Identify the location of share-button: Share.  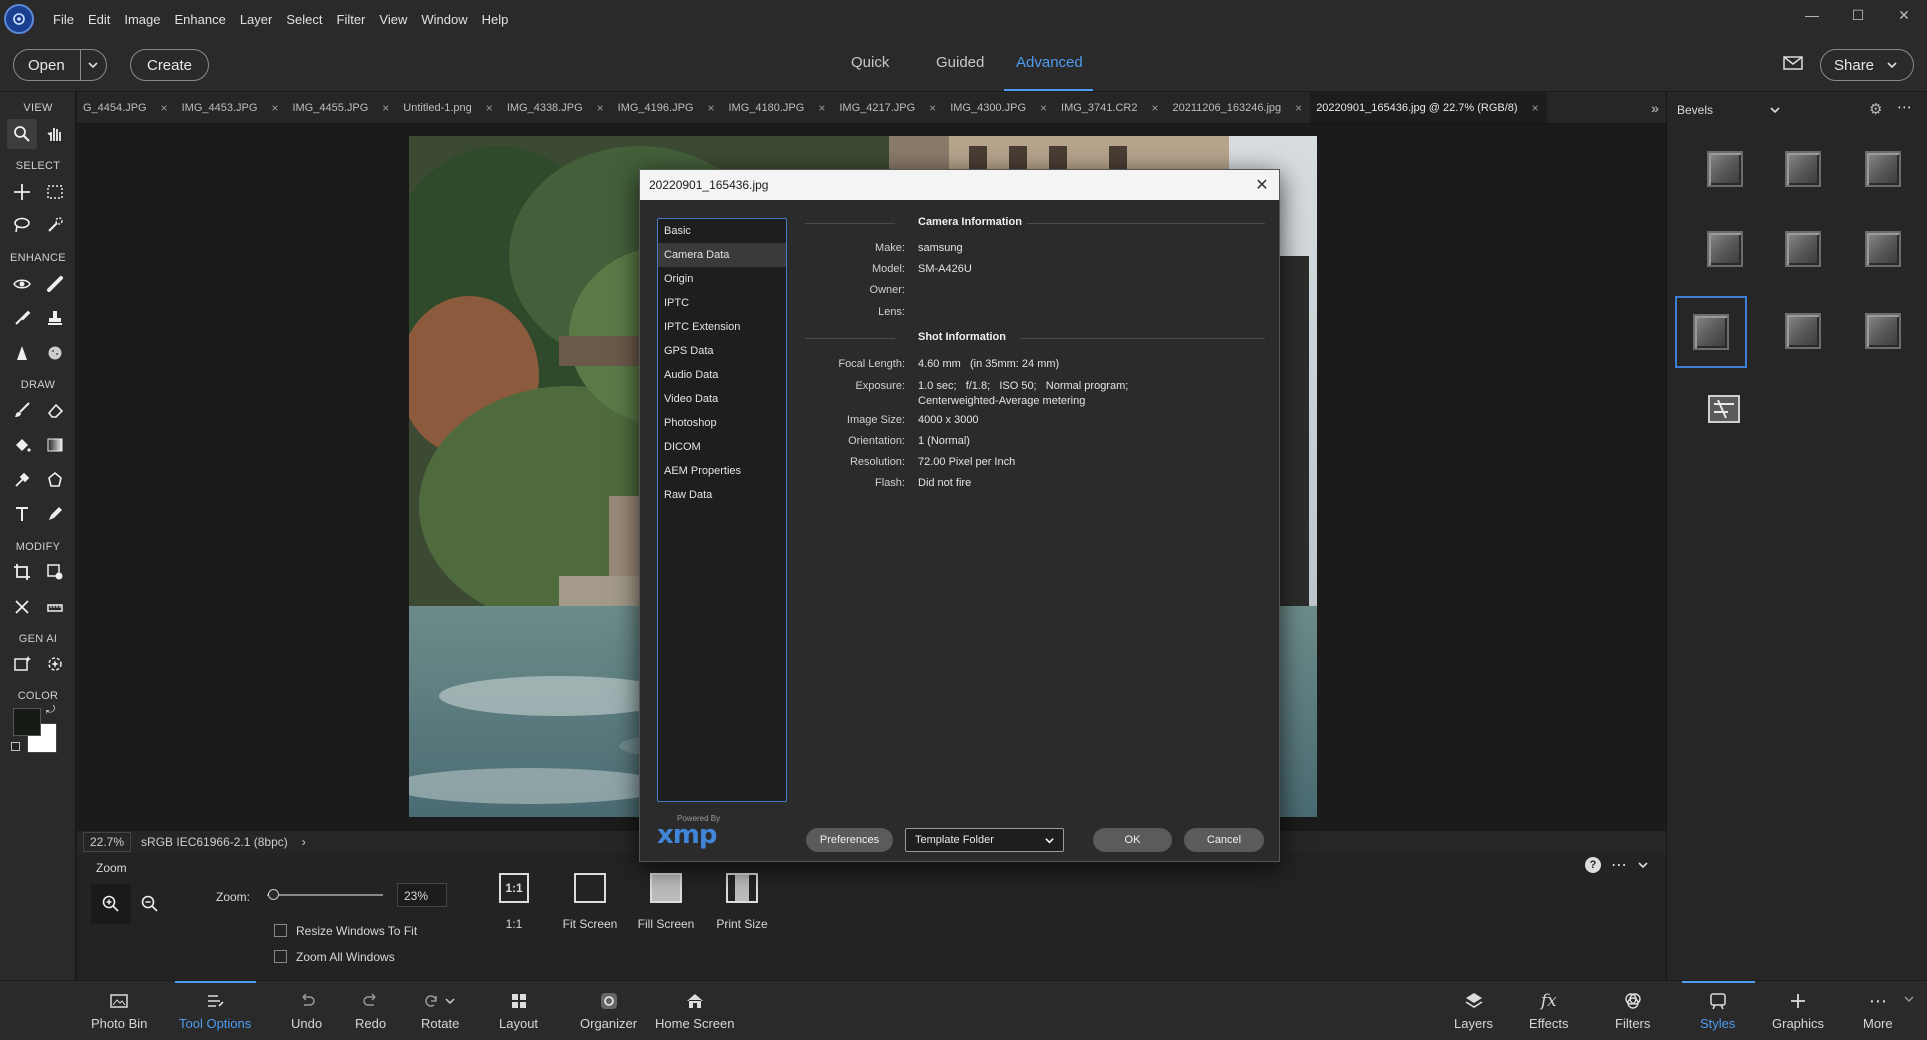
(1867, 65).